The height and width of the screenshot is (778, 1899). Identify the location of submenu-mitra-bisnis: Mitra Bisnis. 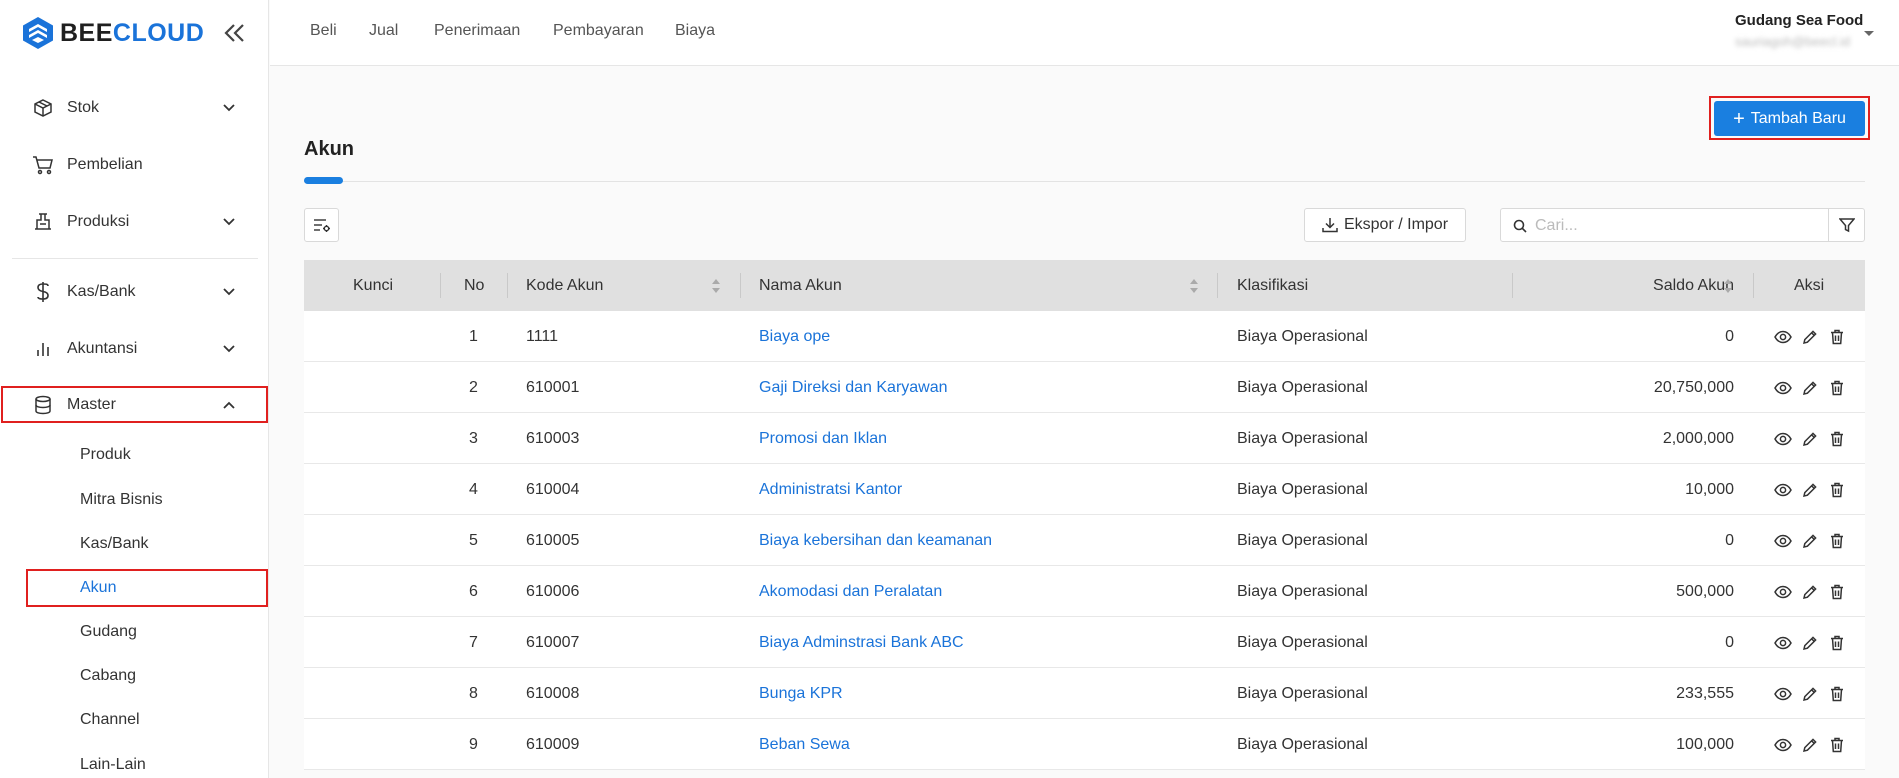
(121, 500).